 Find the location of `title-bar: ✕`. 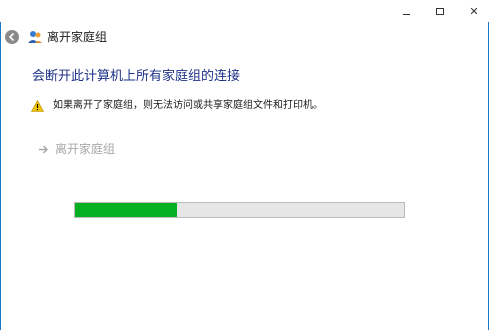

title-bar: ✕ is located at coordinates (244, 11).